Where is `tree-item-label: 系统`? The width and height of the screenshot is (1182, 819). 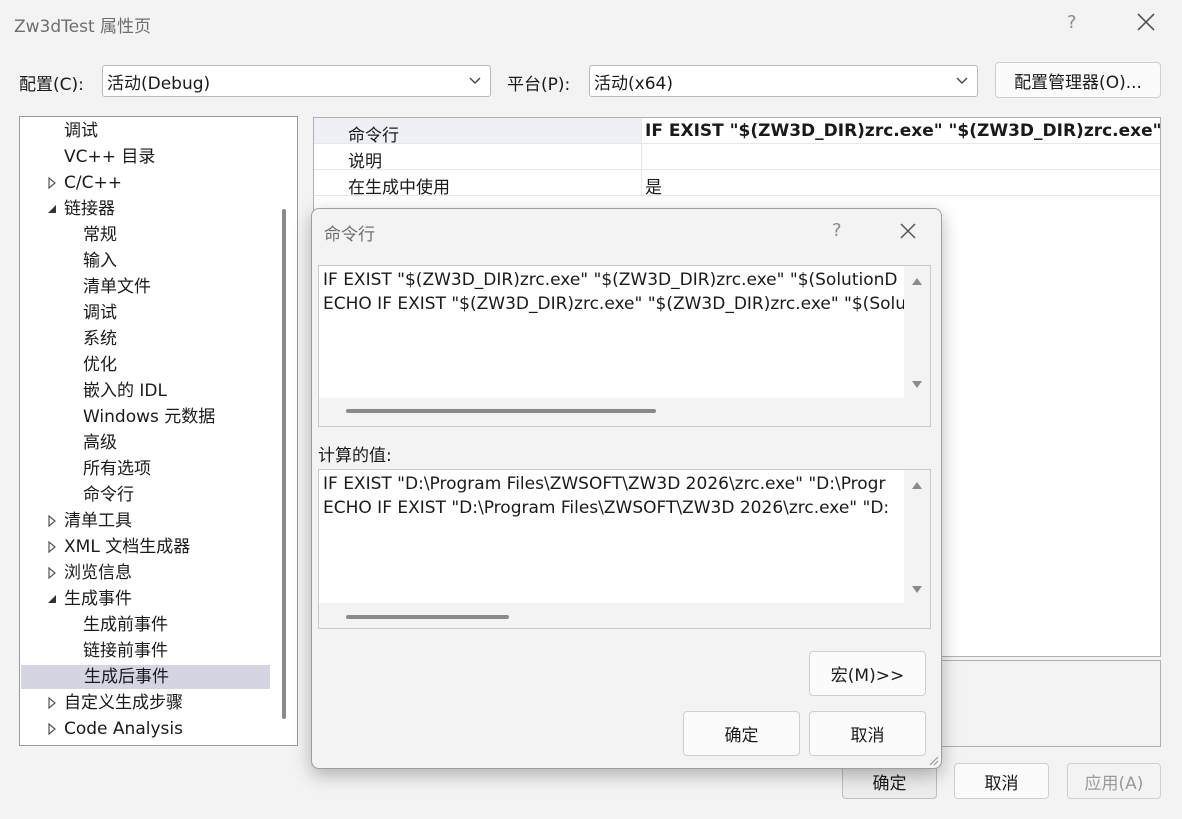
tree-item-label: 系统 is located at coordinates (100, 339).